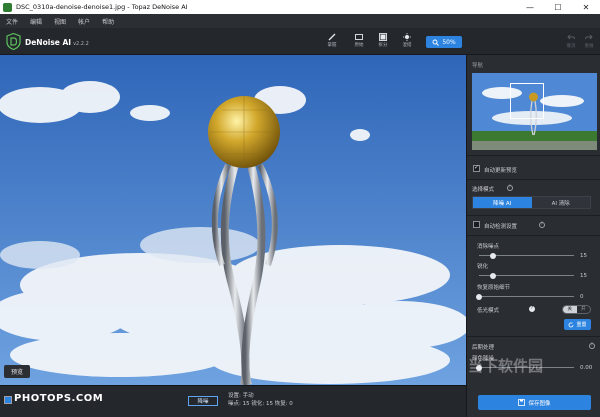 This screenshot has width=600, height=417. I want to click on maximize-button: ☐, so click(558, 7).